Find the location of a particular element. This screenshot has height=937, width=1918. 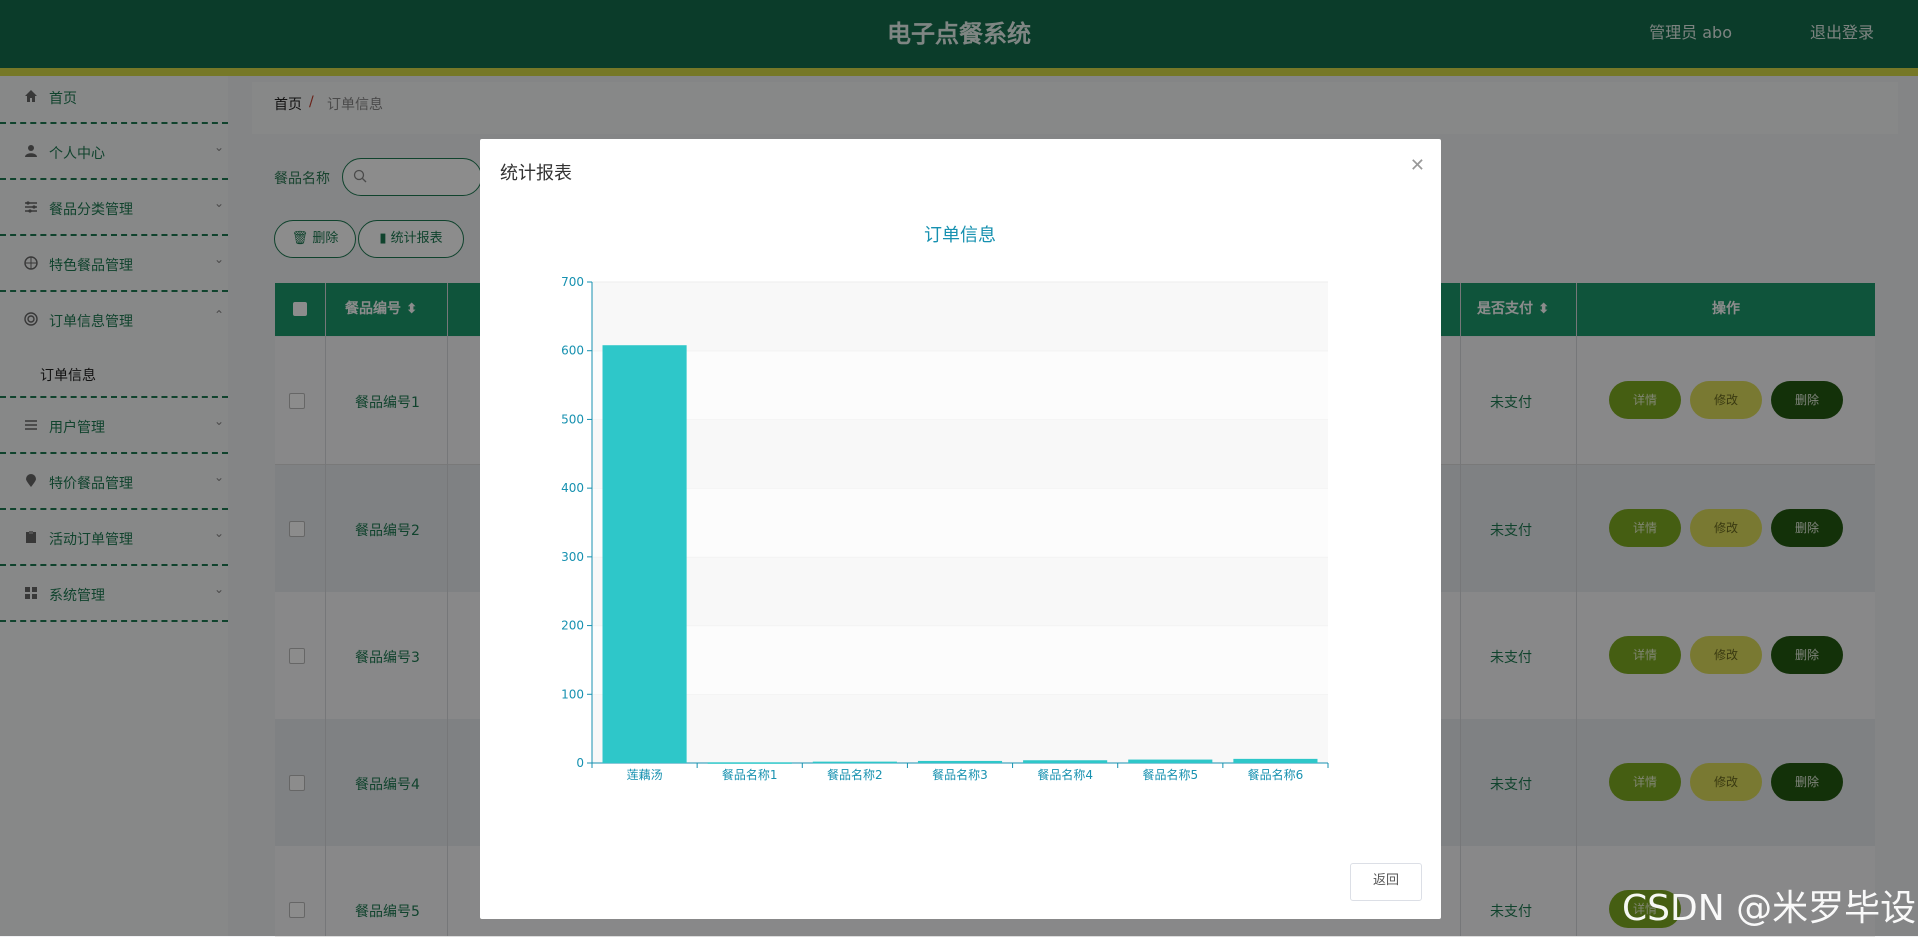

y-tick-label: 600 is located at coordinates (572, 351).